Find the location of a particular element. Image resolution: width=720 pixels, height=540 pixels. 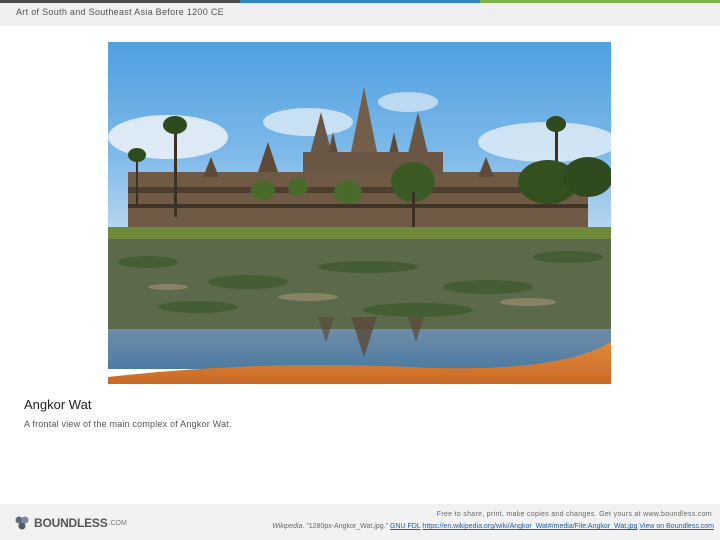

caption-title: Angkor Wat is located at coordinates (58, 404).